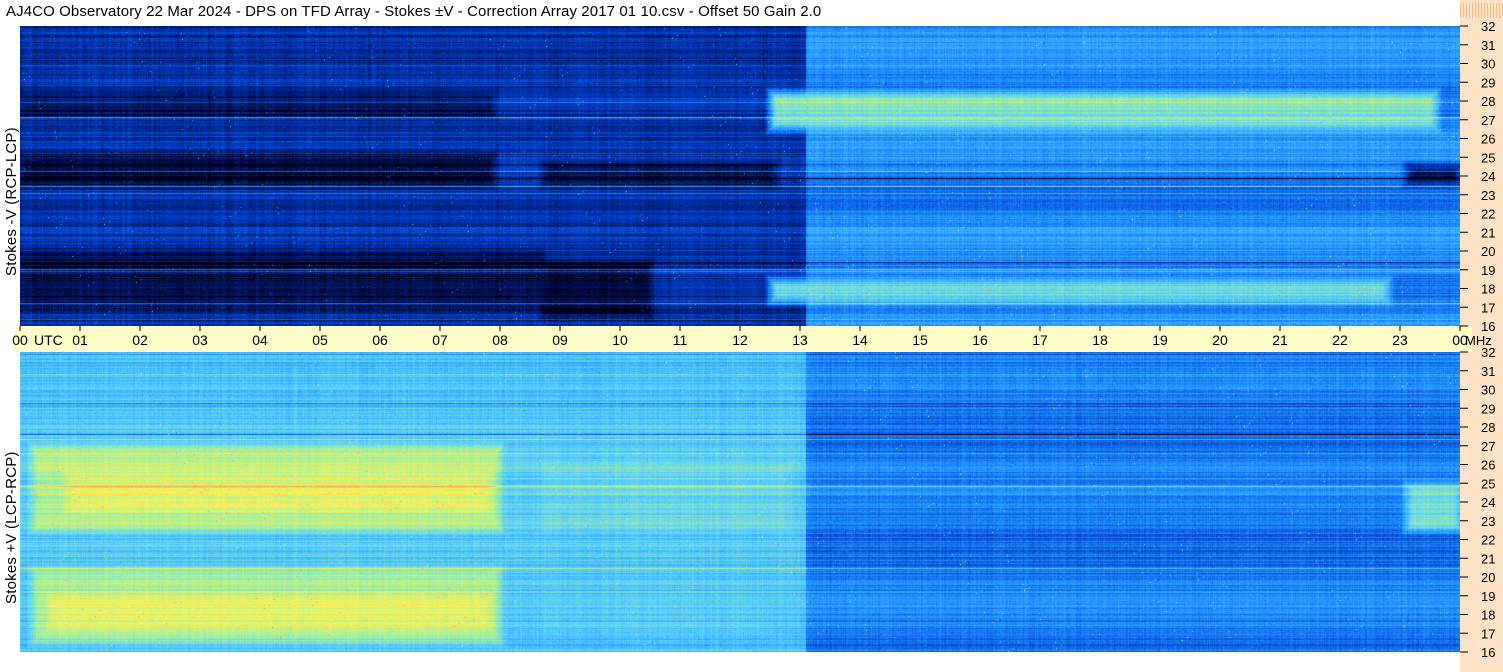  What do you see at coordinates (1488, 157) in the screenshot?
I see `freq-tick-label-top: 25` at bounding box center [1488, 157].